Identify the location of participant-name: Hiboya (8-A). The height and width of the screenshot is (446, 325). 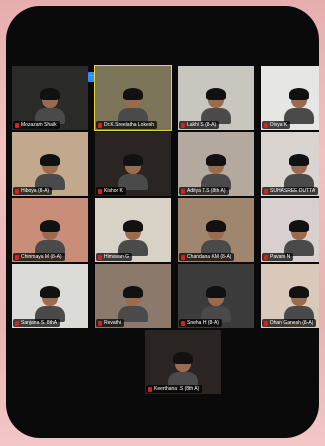
(35, 191).